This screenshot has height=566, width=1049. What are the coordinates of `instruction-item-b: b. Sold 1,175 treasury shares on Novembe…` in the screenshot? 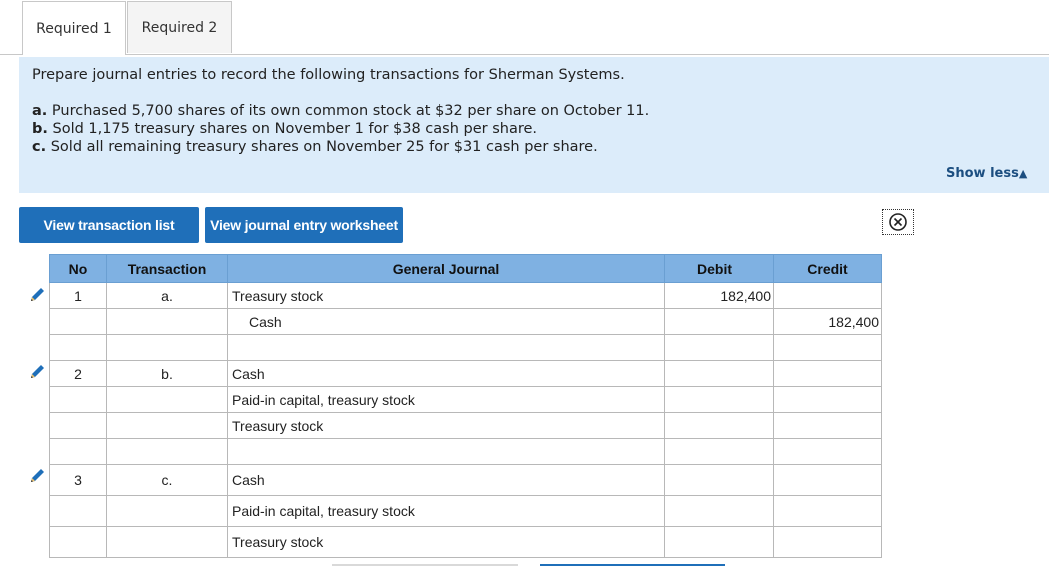 It's located at (540, 129).